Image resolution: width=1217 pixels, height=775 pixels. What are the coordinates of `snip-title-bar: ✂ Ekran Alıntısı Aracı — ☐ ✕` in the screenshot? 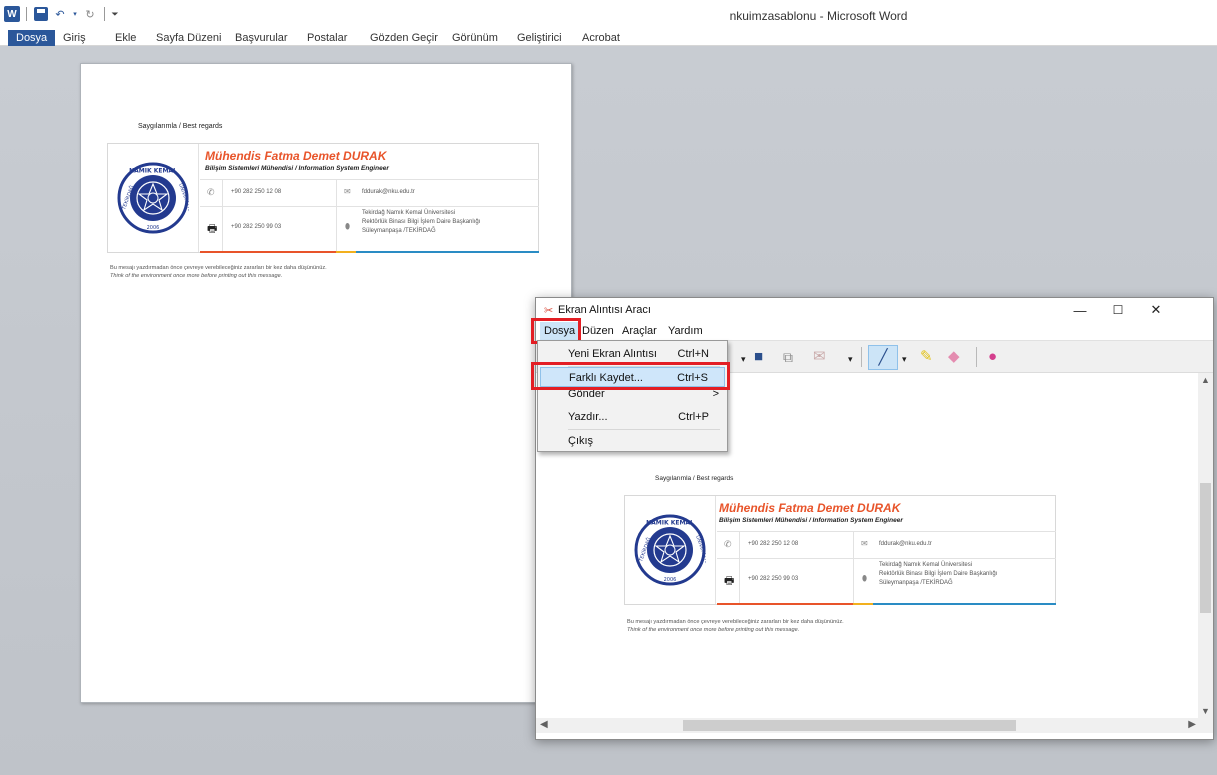 It's located at (874, 310).